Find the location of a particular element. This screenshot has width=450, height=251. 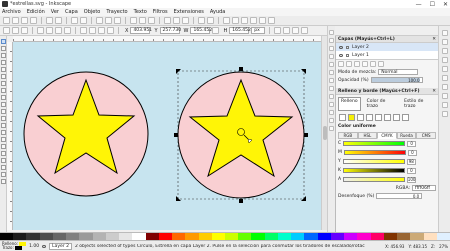

w-field: 165.452 is located at coordinates (201, 30).